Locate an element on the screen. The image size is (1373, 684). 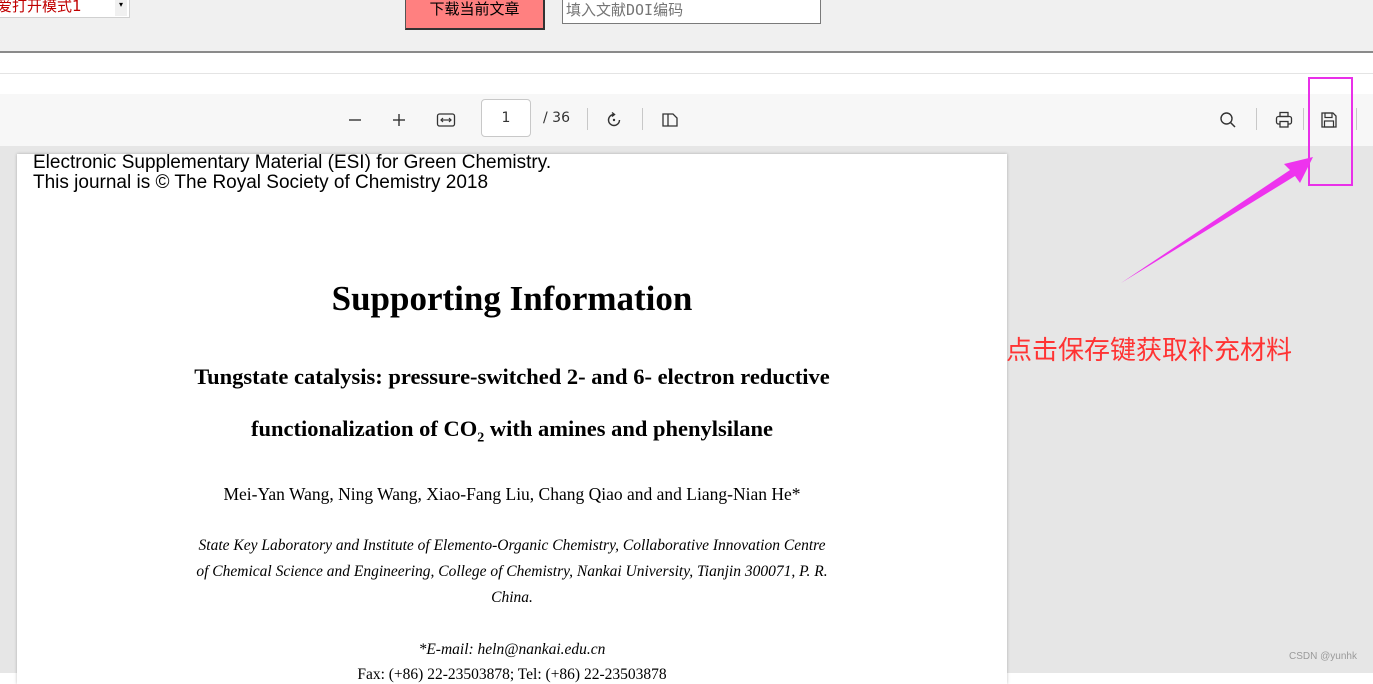
search-icon is located at coordinates (1228, 120).